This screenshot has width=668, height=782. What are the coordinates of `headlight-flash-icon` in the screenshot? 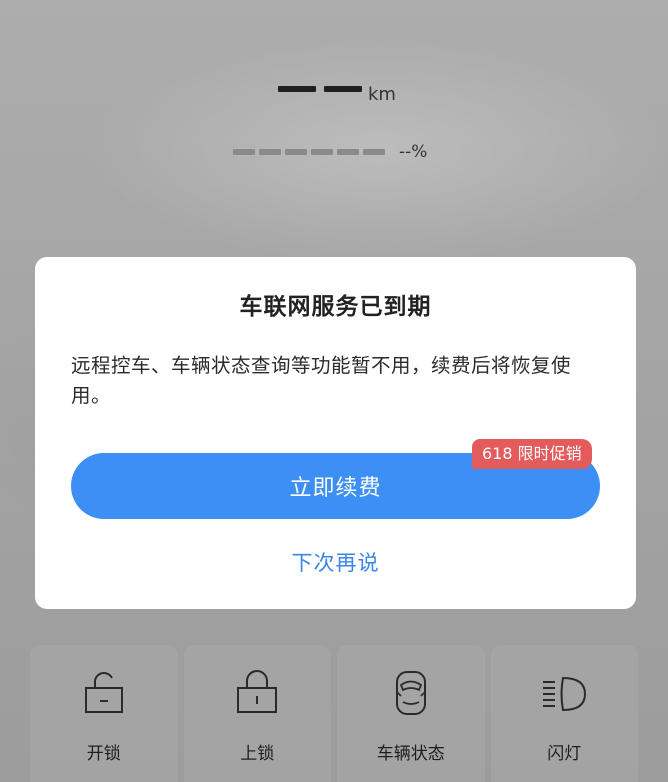 It's located at (564, 693).